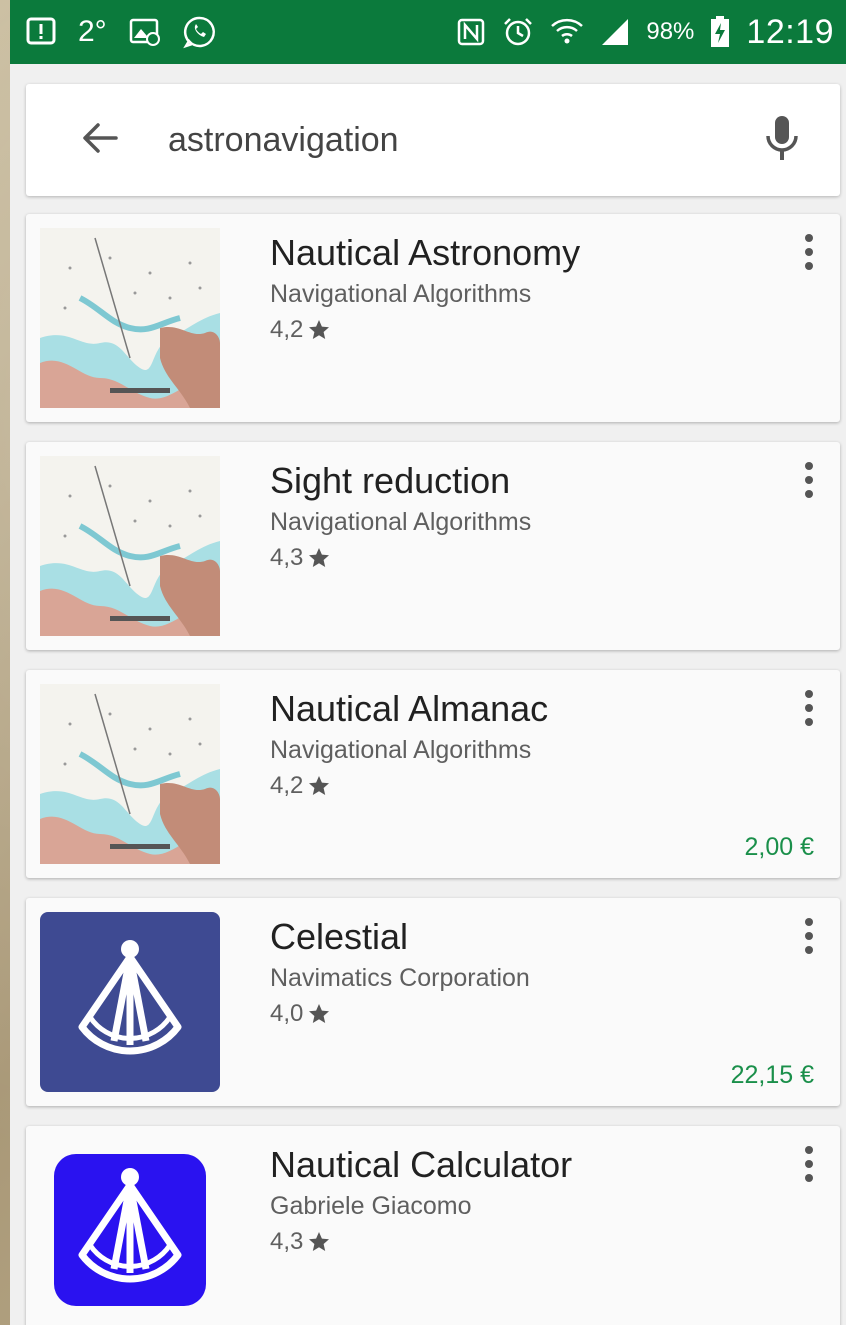 The height and width of the screenshot is (1325, 846). I want to click on microphone-icon, so click(782, 140).